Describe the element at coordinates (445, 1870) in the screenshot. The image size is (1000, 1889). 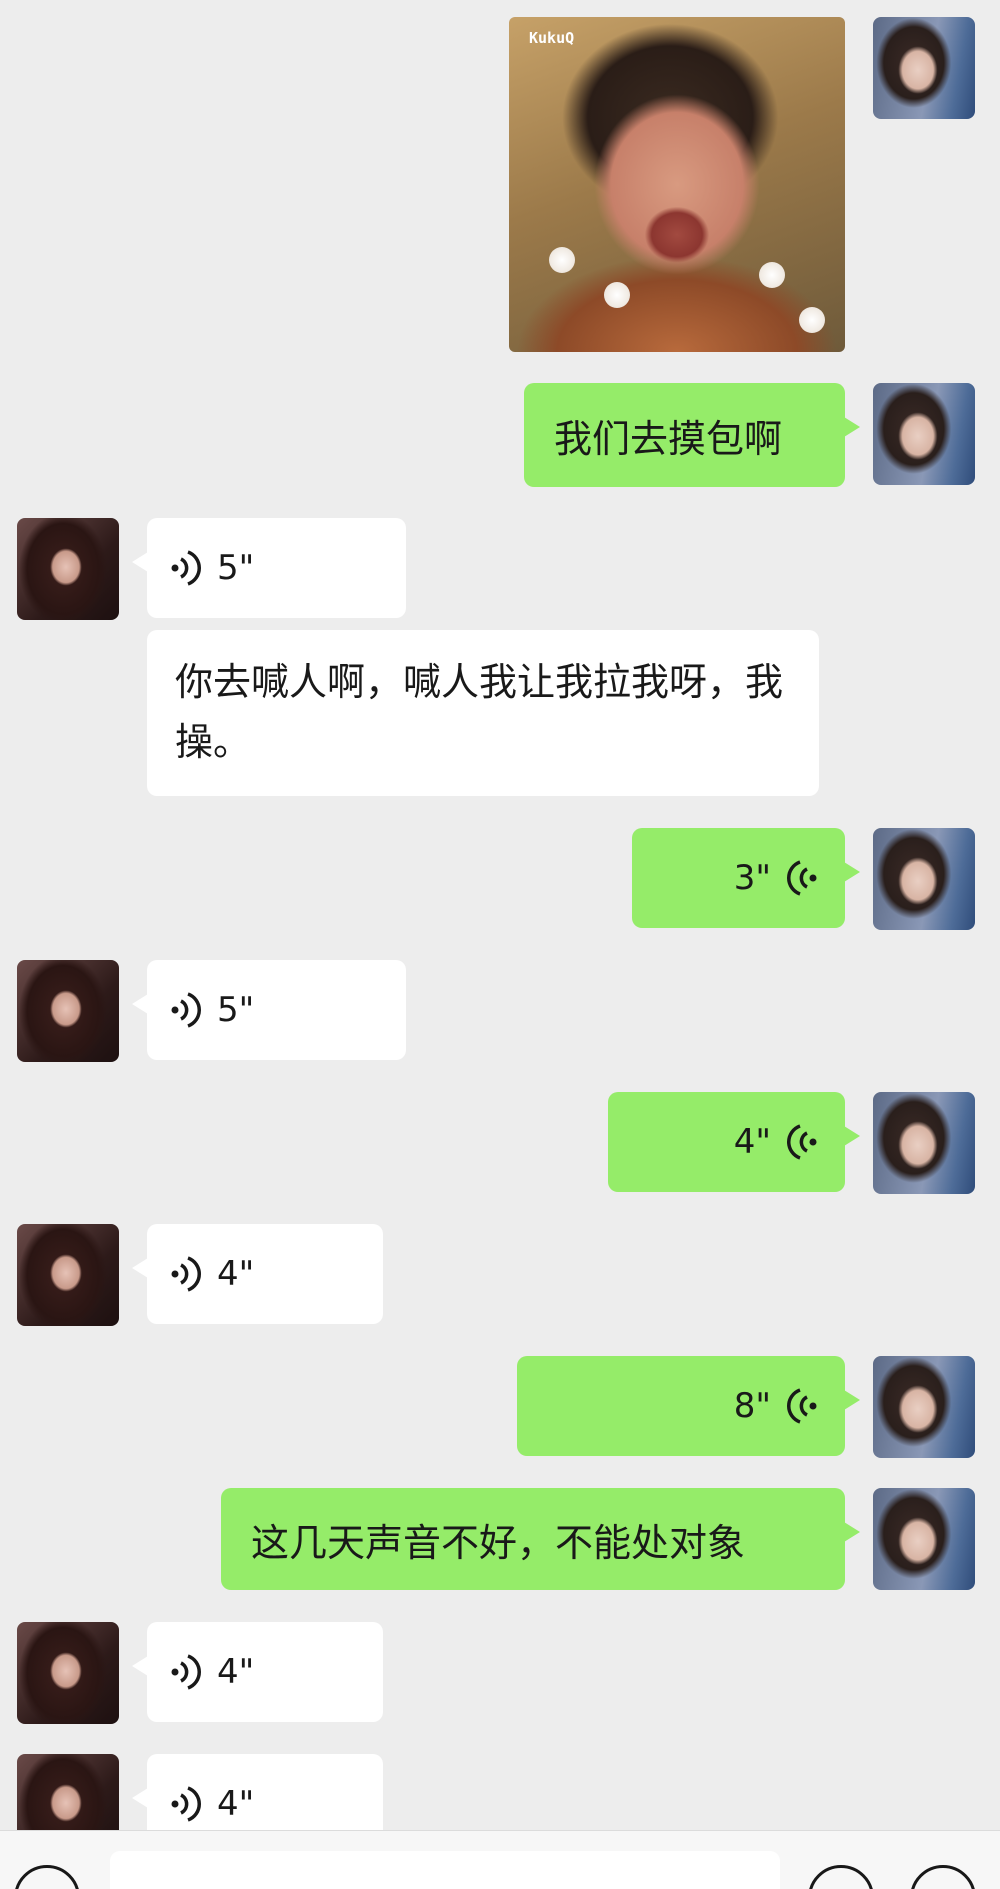
I see `message-input` at that location.